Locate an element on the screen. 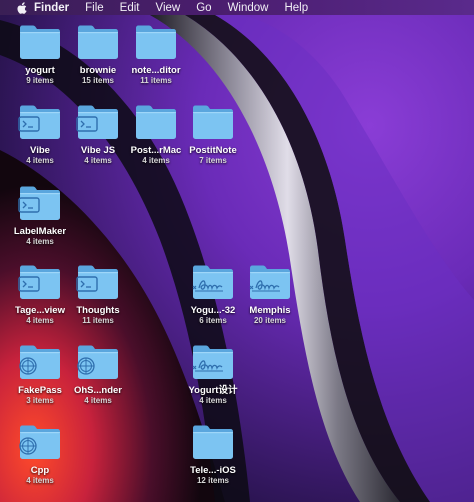 The width and height of the screenshot is (474, 502). folder-name: PostitNote is located at coordinates (213, 150).